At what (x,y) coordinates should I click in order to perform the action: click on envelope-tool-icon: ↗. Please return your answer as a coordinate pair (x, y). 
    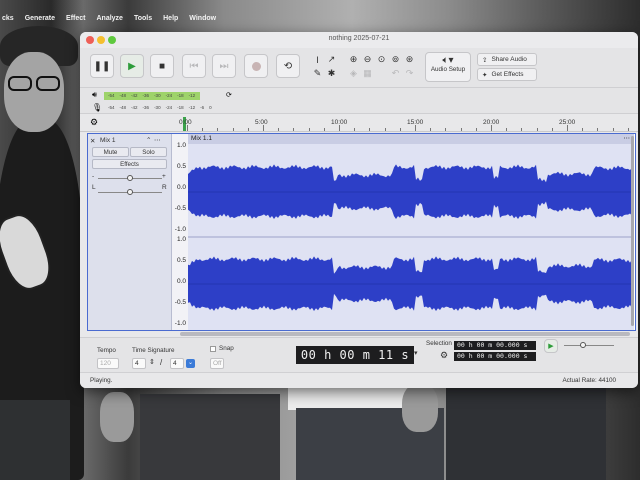
    Looking at the image, I should click on (331, 59).